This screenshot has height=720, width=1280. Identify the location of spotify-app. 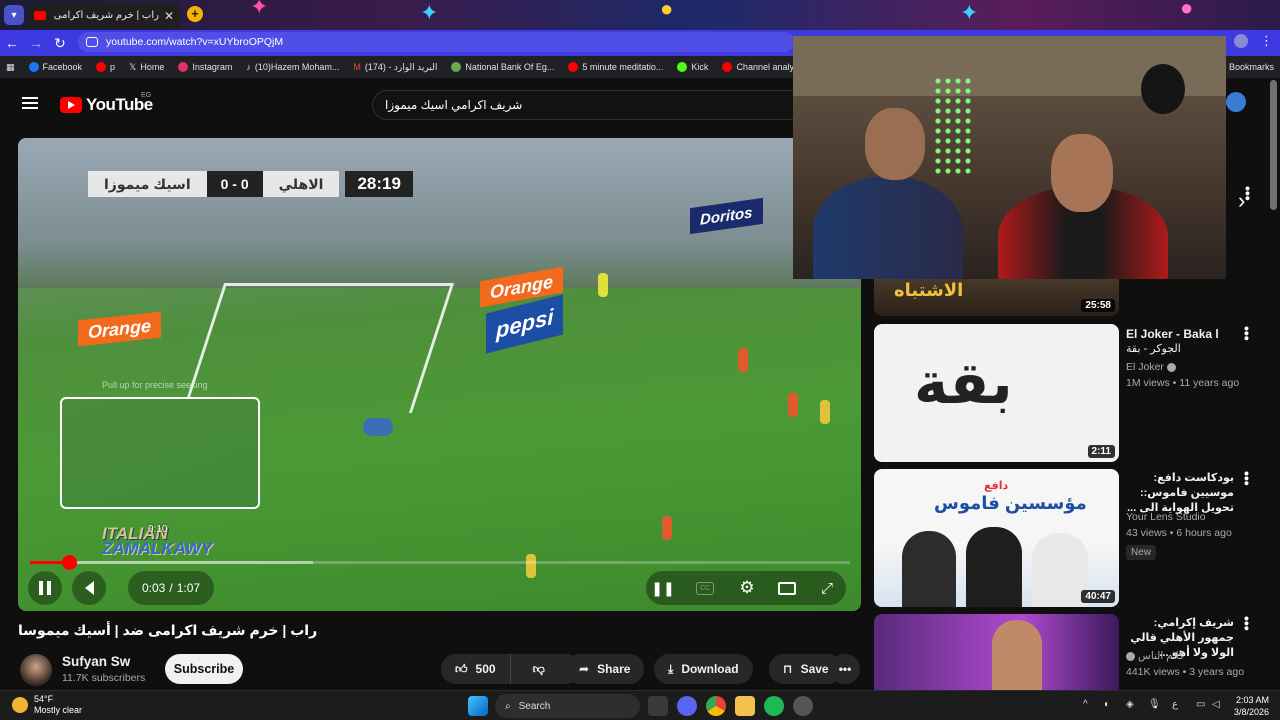
(774, 706).